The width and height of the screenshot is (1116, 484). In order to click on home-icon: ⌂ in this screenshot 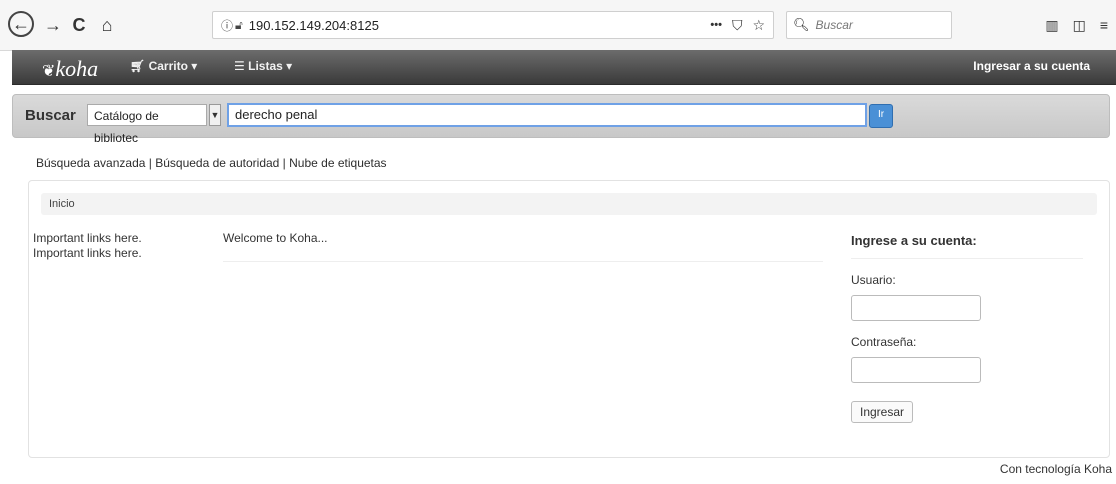, I will do `click(107, 24)`.